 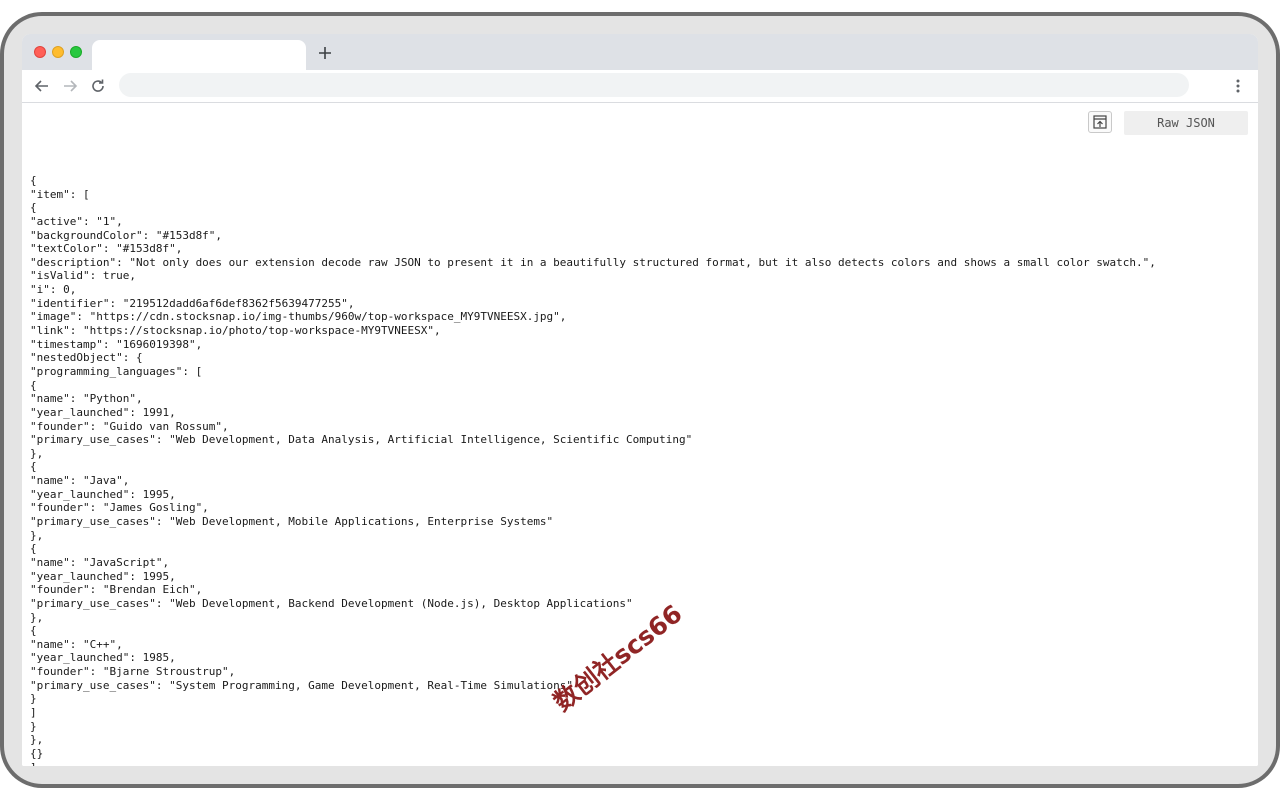 I want to click on new-tab-button, so click(x=325, y=53).